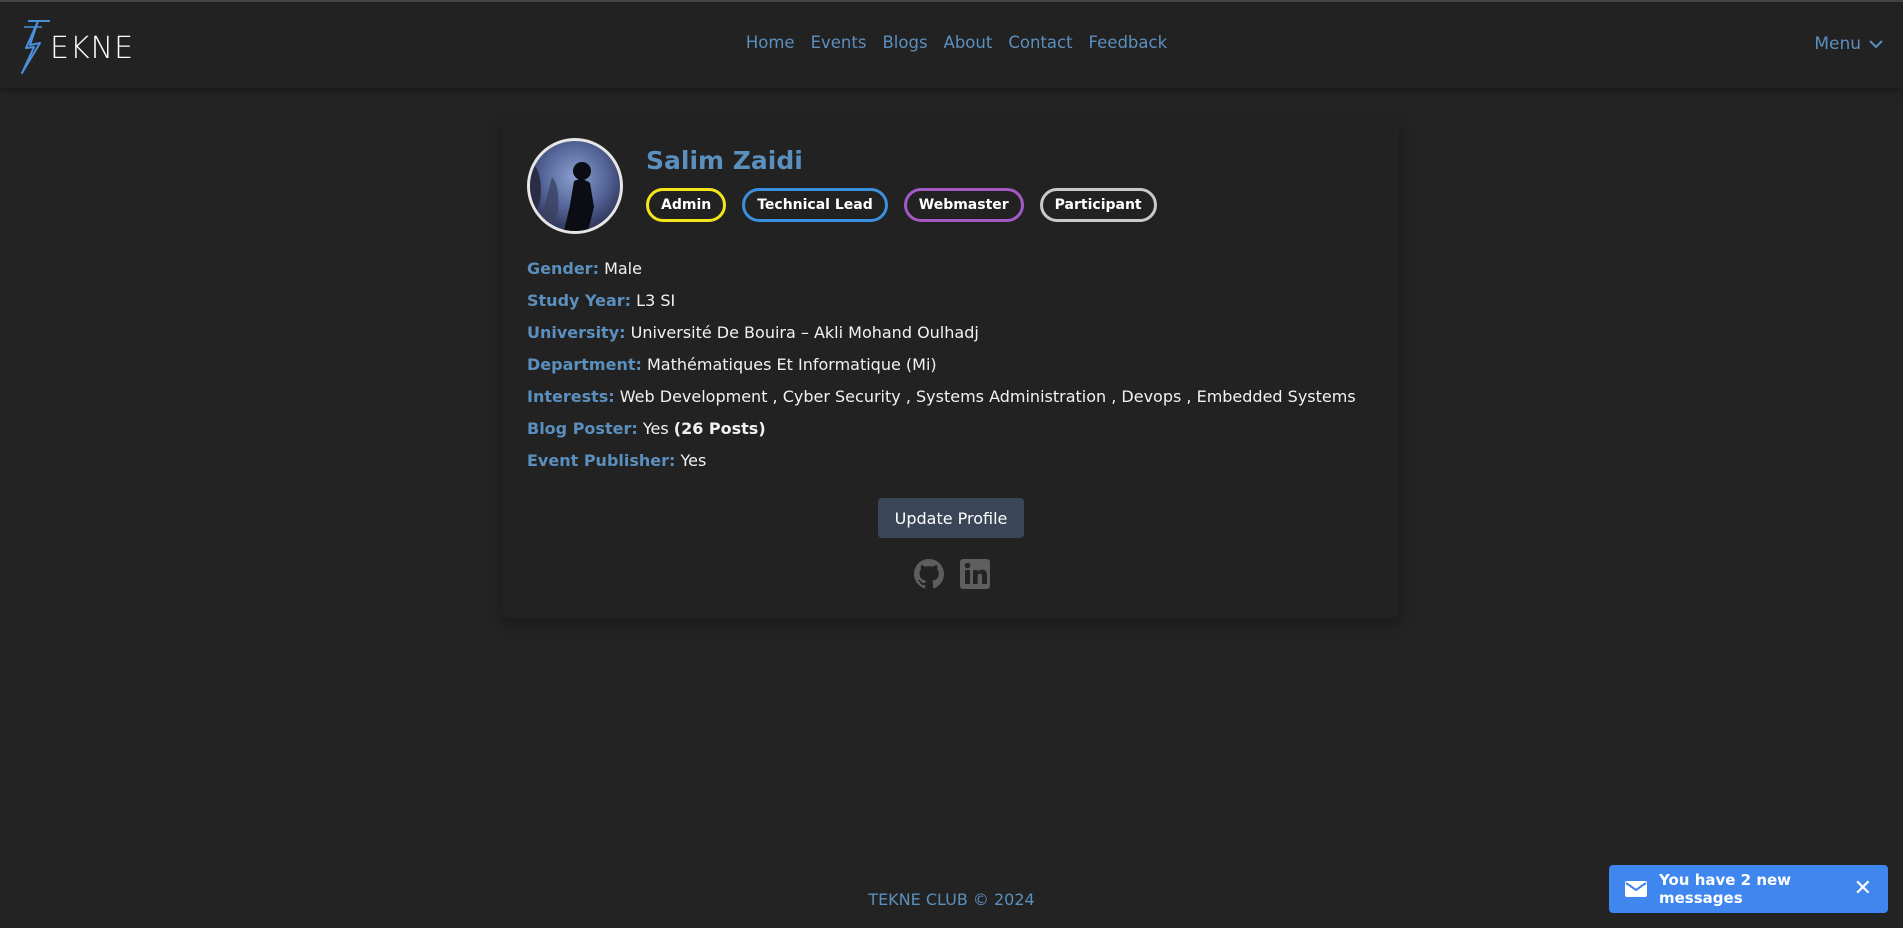  Describe the element at coordinates (975, 574) in the screenshot. I see `linkedin-icon` at that location.